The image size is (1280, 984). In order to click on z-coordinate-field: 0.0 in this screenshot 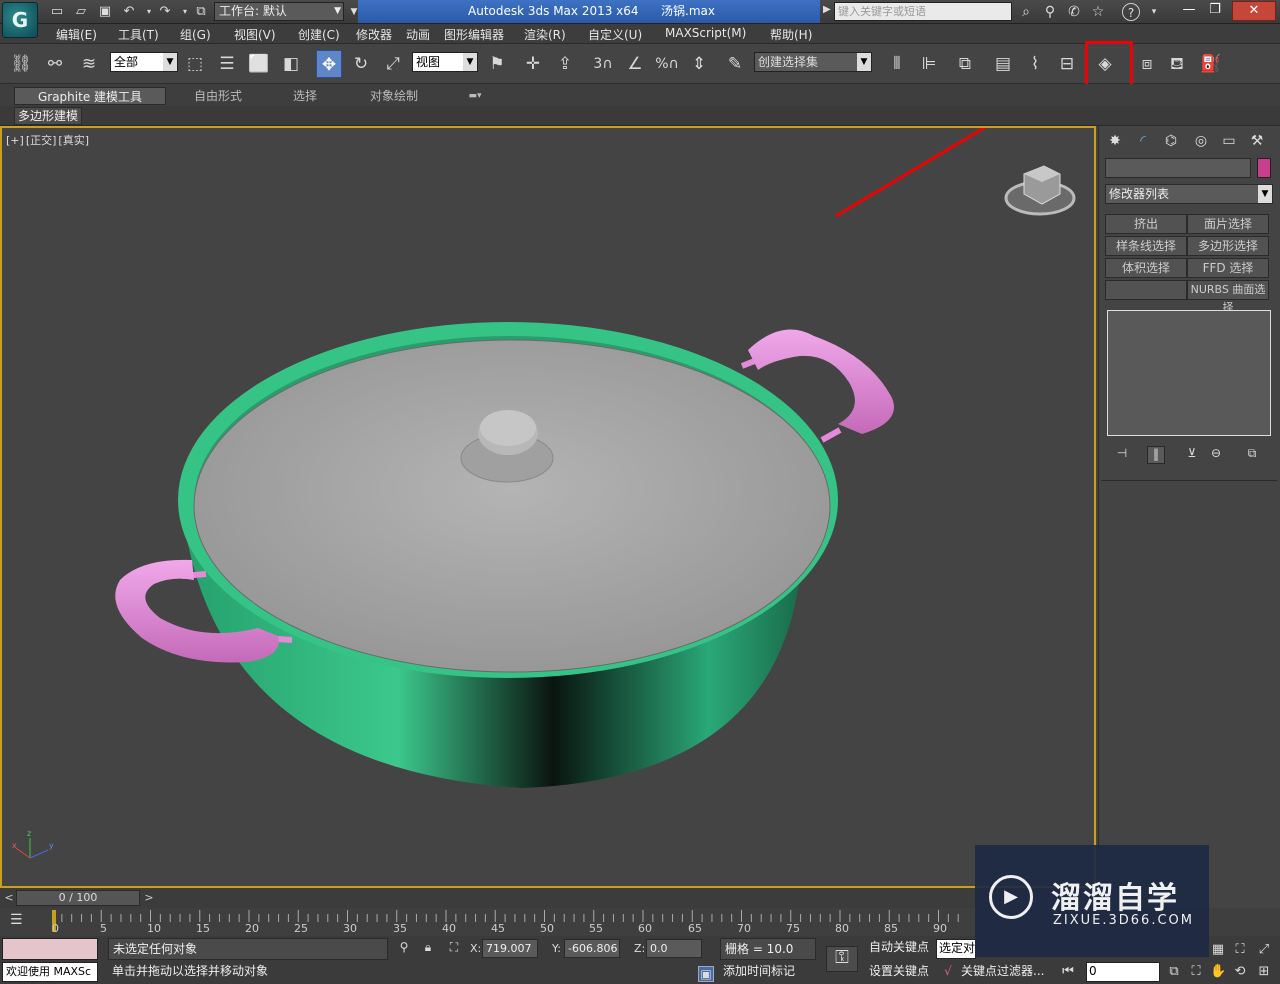, I will do `click(674, 948)`.